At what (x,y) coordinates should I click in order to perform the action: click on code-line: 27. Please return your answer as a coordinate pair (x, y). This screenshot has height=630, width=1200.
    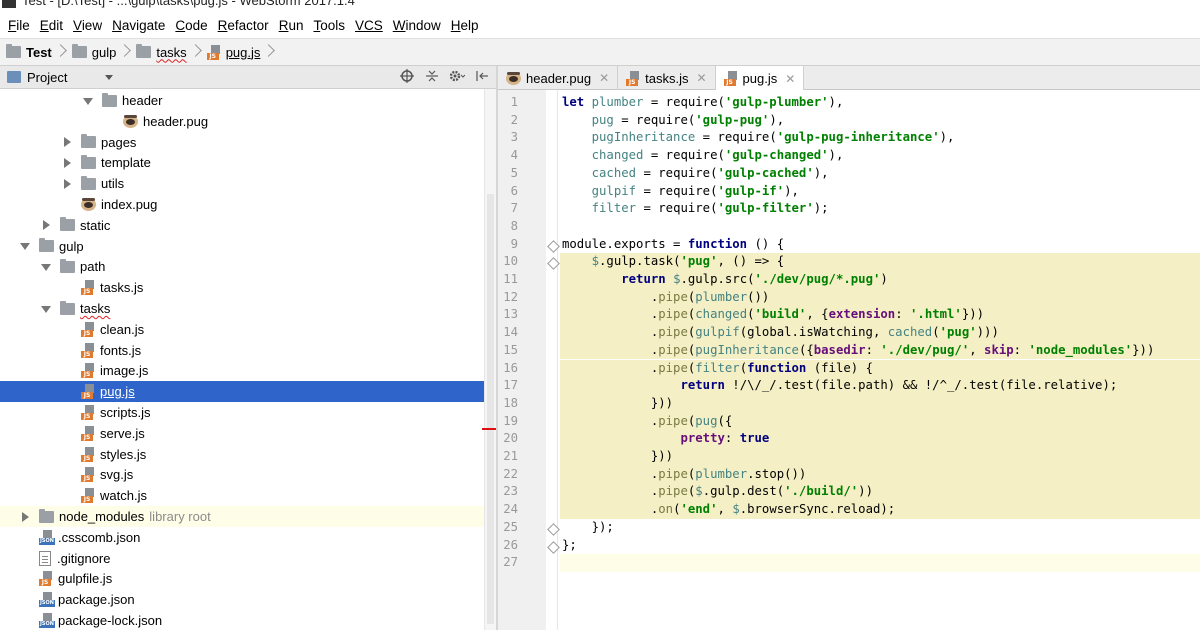
    Looking at the image, I should click on (849, 563).